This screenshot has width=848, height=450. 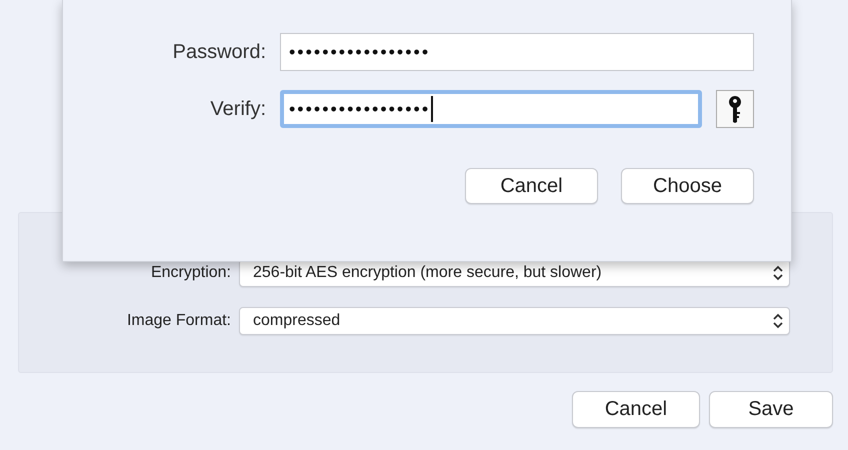 I want to click on password-assistant-button, so click(x=735, y=109).